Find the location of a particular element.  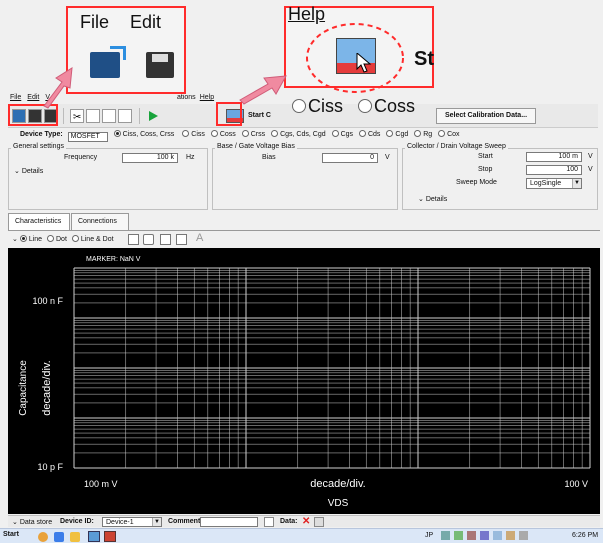

cut-button: ✂ is located at coordinates (77, 116).